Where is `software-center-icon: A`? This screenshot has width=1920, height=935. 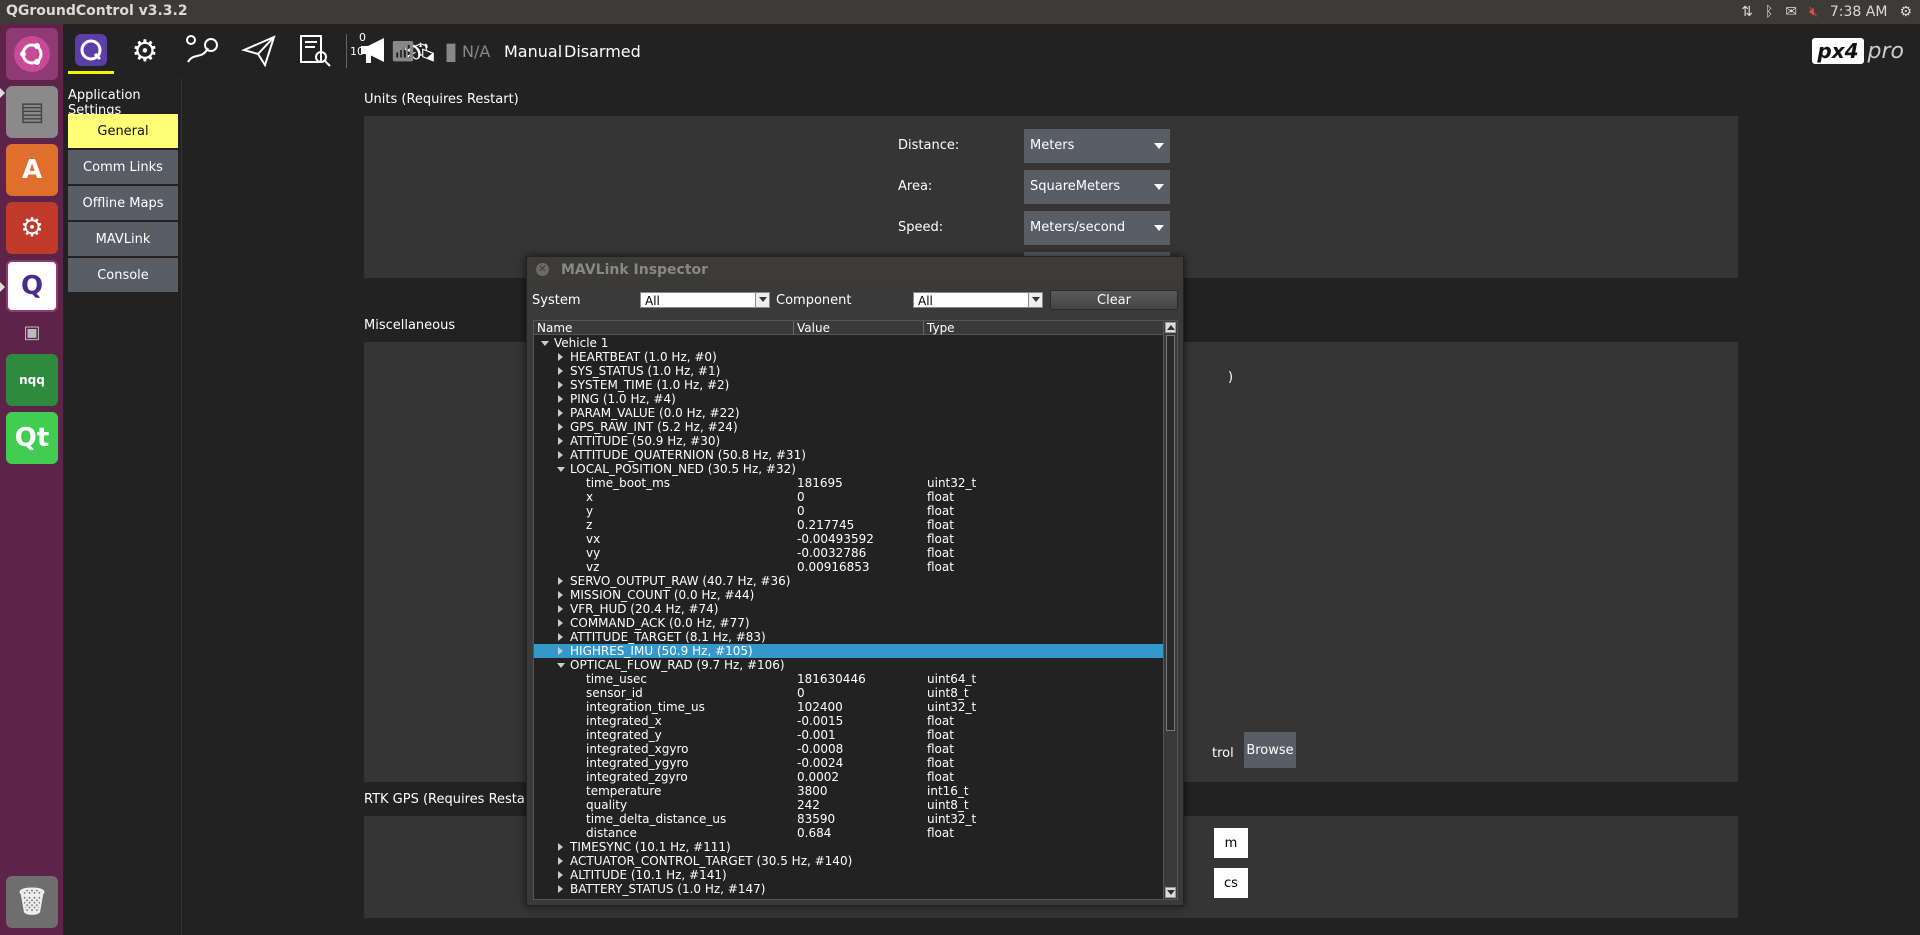 software-center-icon: A is located at coordinates (32, 170).